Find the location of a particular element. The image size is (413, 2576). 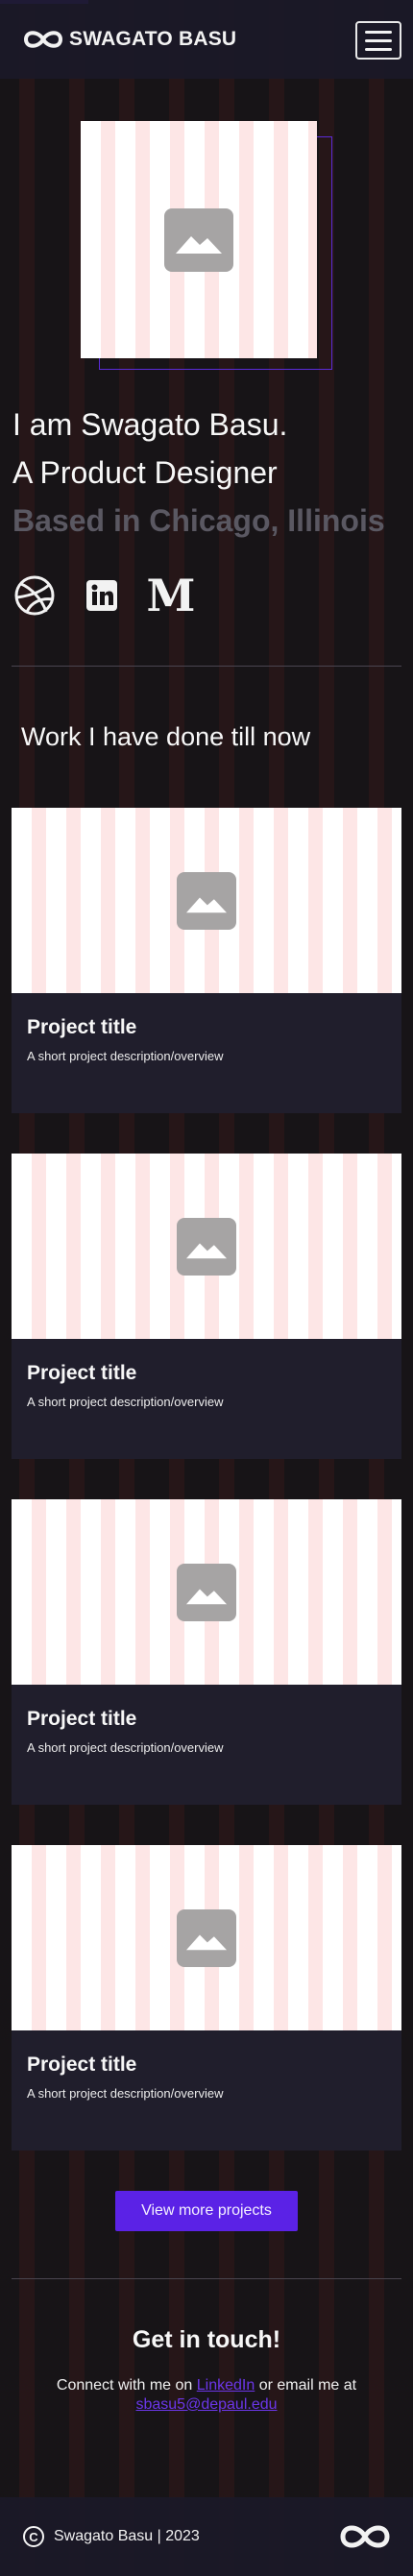

dribbble-icon is located at coordinates (34, 595).